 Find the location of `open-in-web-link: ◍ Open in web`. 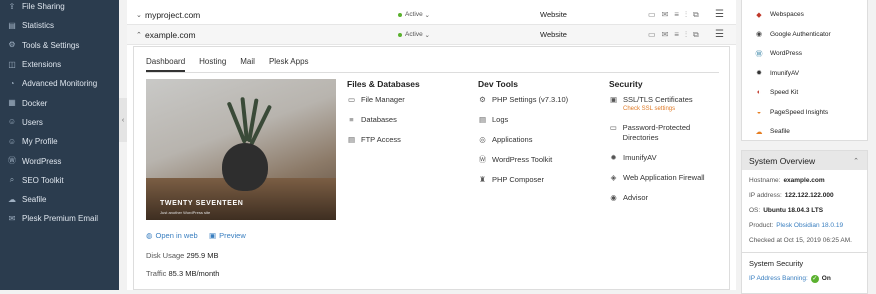

open-in-web-link: ◍ Open in web is located at coordinates (172, 235).